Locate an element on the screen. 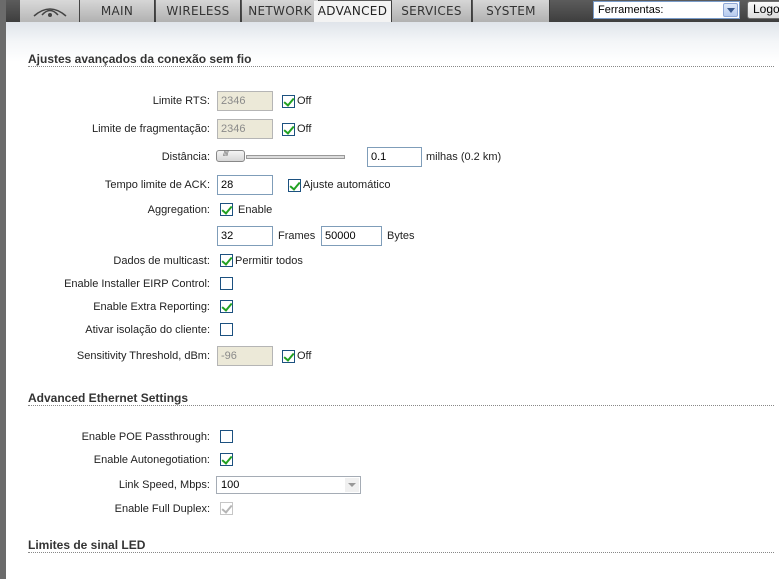  tab-network: NETWORK is located at coordinates (280, 11).